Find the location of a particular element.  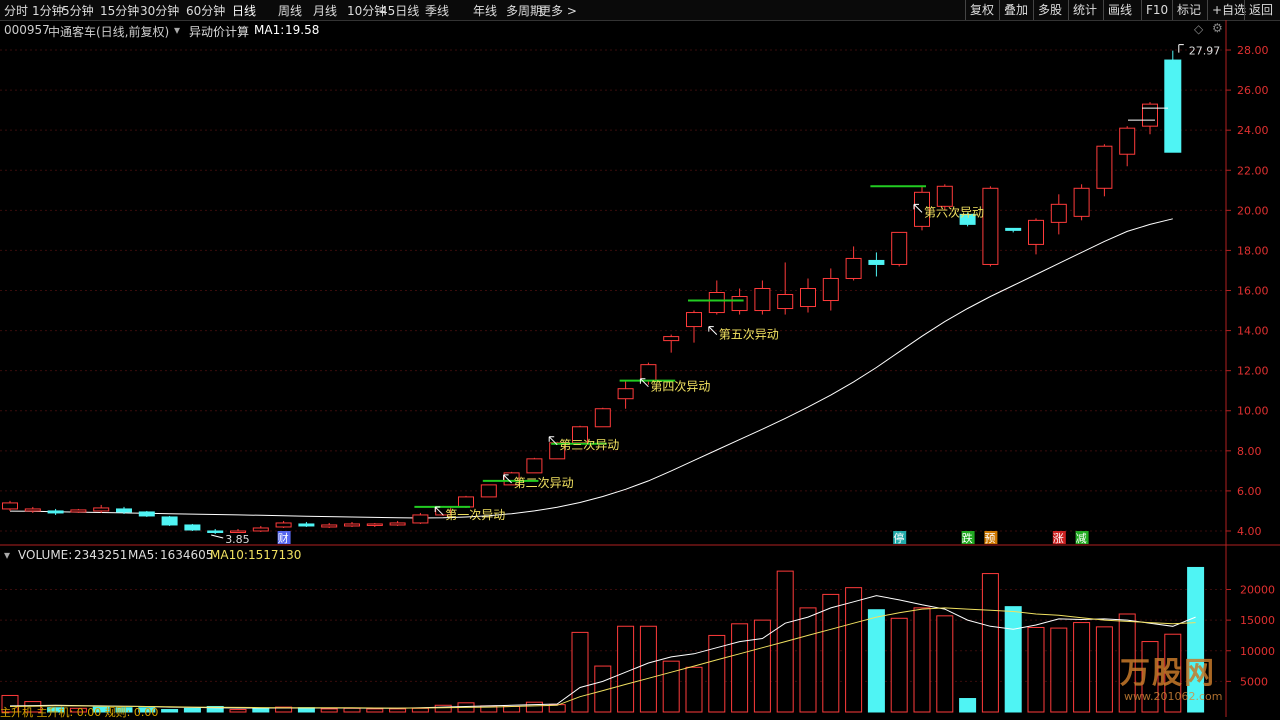

price-tick-label: 10.00 is located at coordinates (1253, 411).